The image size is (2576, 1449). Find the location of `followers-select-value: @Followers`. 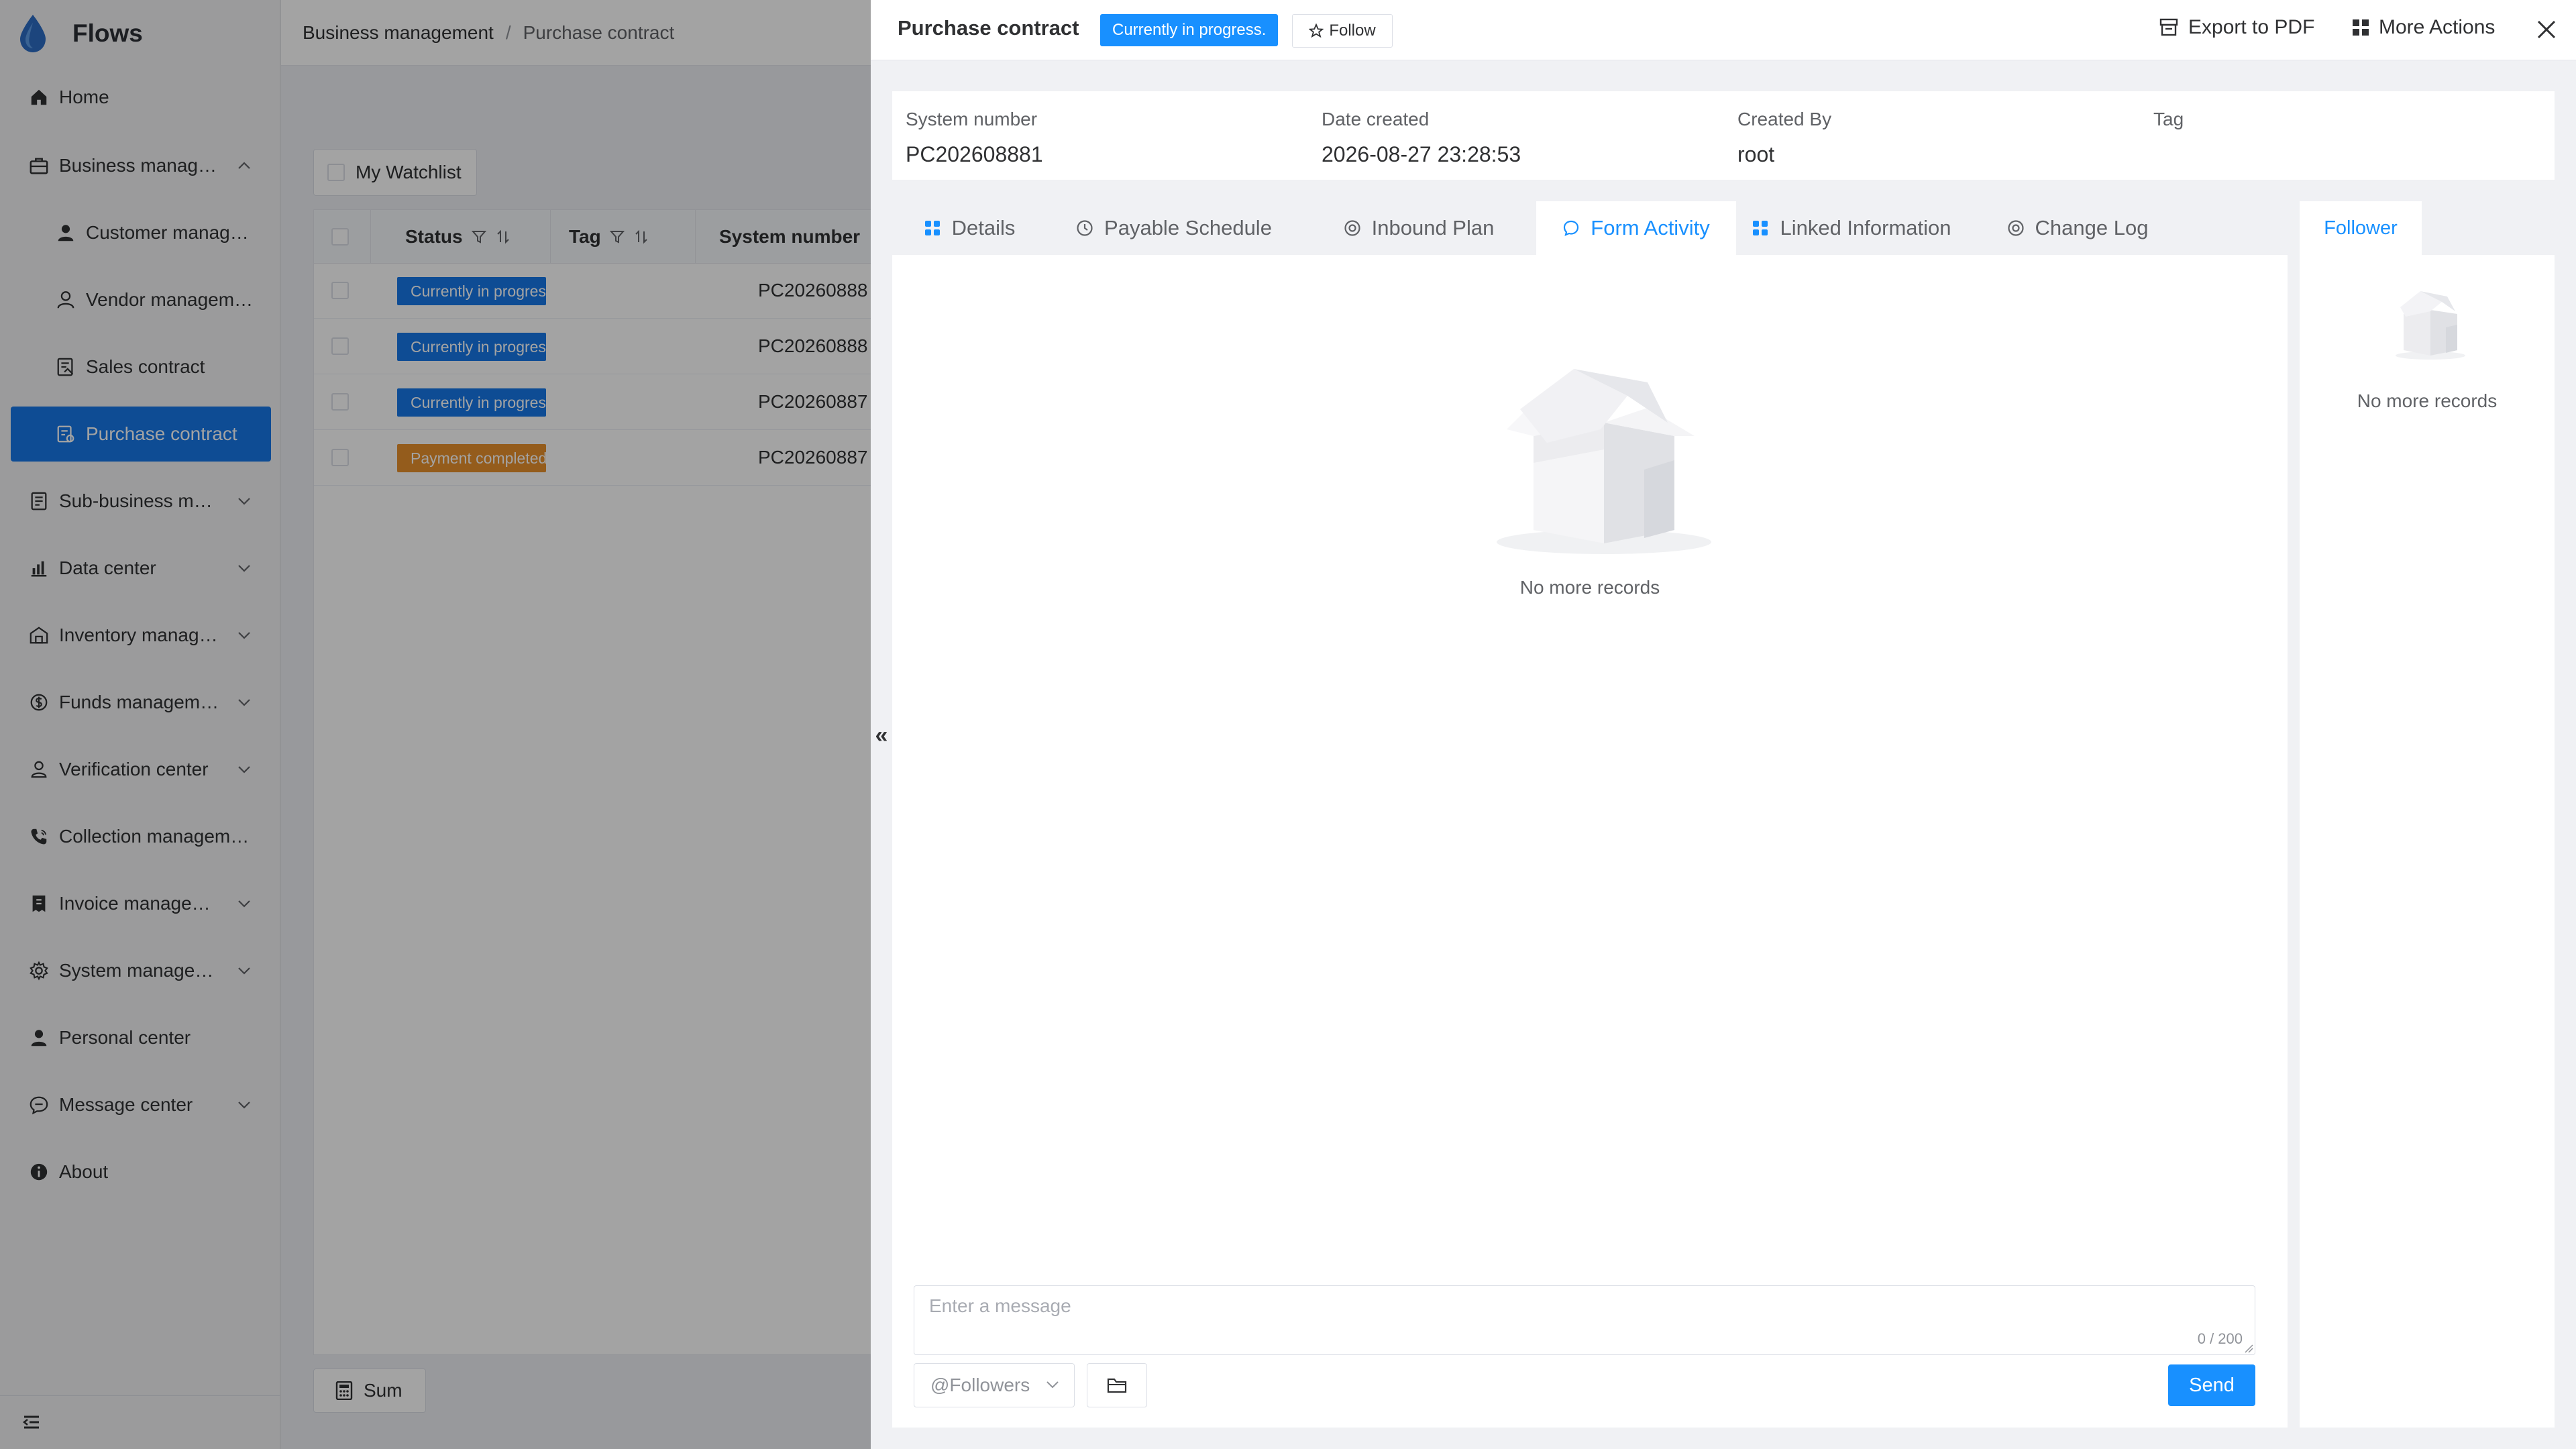

followers-select-value: @Followers is located at coordinates (980, 1385).